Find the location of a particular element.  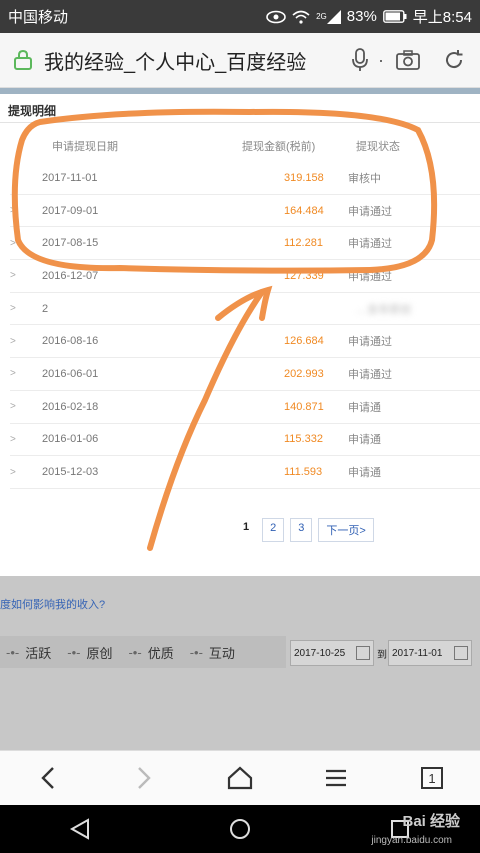

row-date: 2017-08-15 is located at coordinates (70, 243).